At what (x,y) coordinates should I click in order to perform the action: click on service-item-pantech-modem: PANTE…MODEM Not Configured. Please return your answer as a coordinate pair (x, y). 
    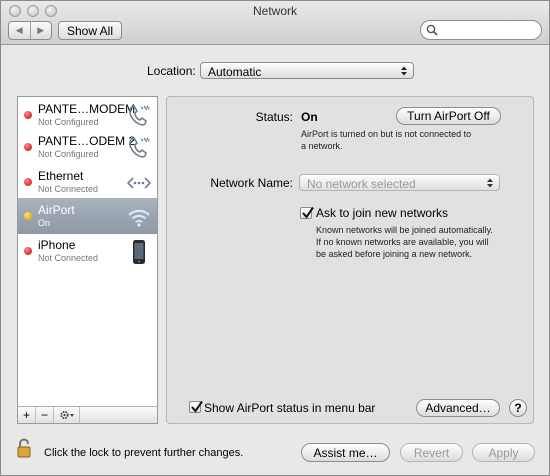
    Looking at the image, I should click on (87, 115).